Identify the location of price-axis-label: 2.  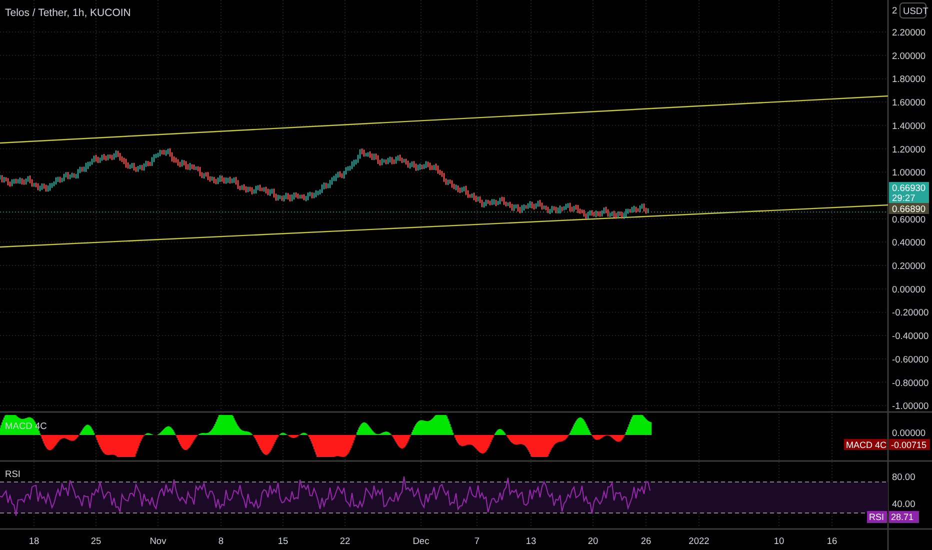
(895, 11).